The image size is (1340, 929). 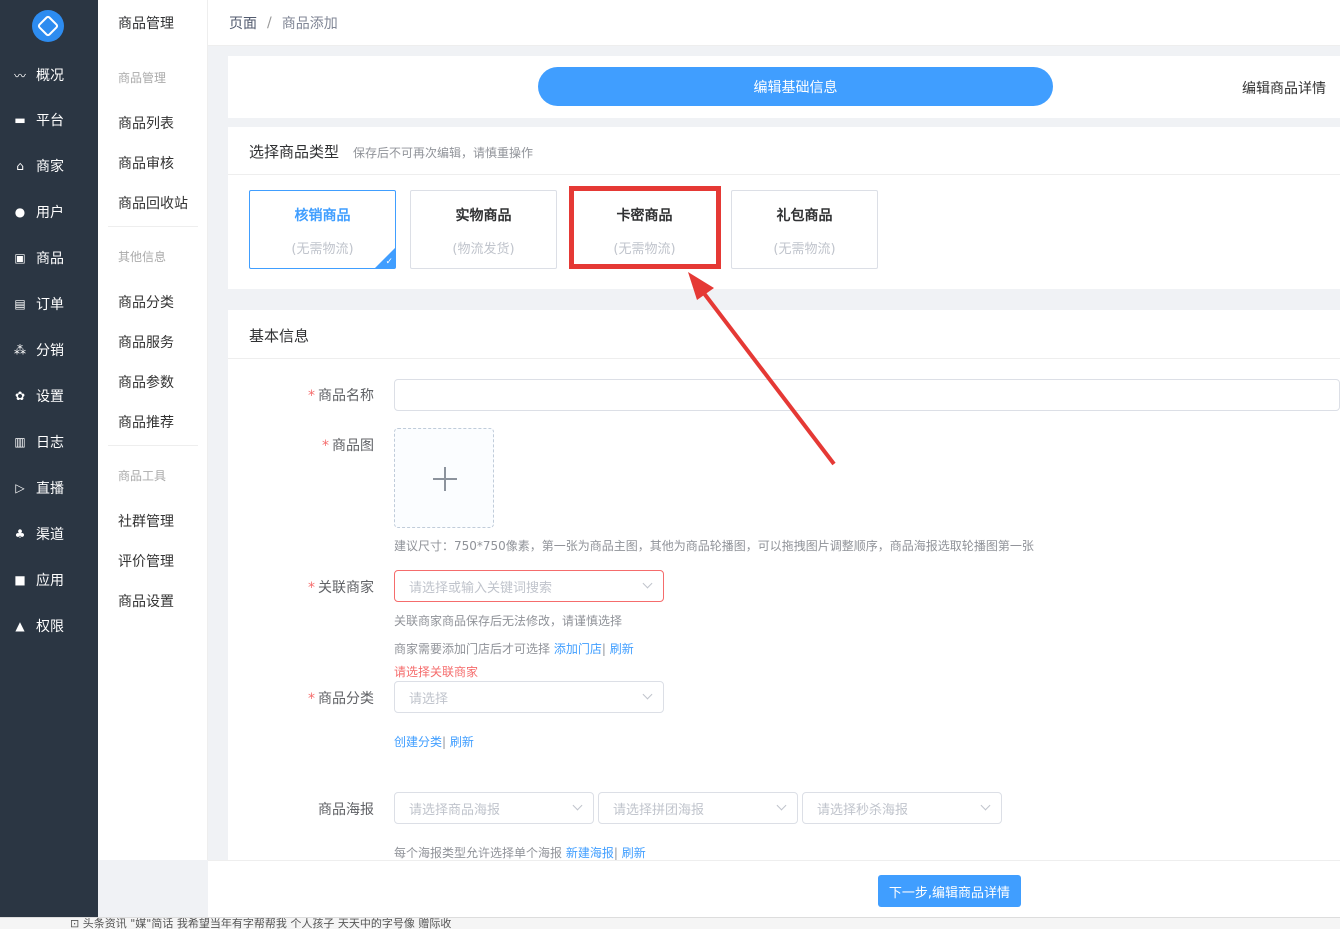 I want to click on select-placeholder: 请选择秒杀海报, so click(x=863, y=810).